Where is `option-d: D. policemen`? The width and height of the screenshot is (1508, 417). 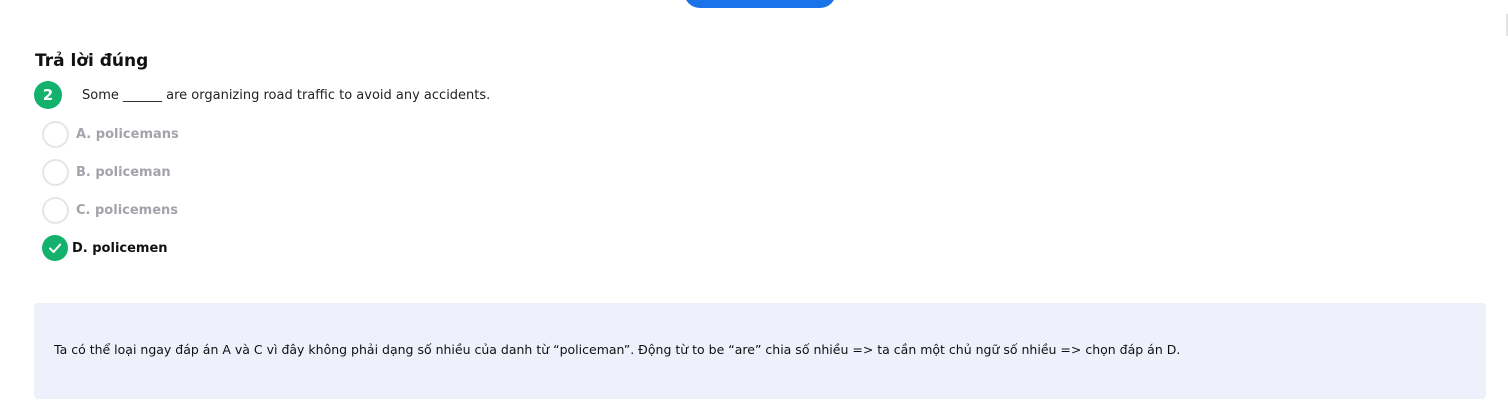 option-d: D. policemen is located at coordinates (110, 248).